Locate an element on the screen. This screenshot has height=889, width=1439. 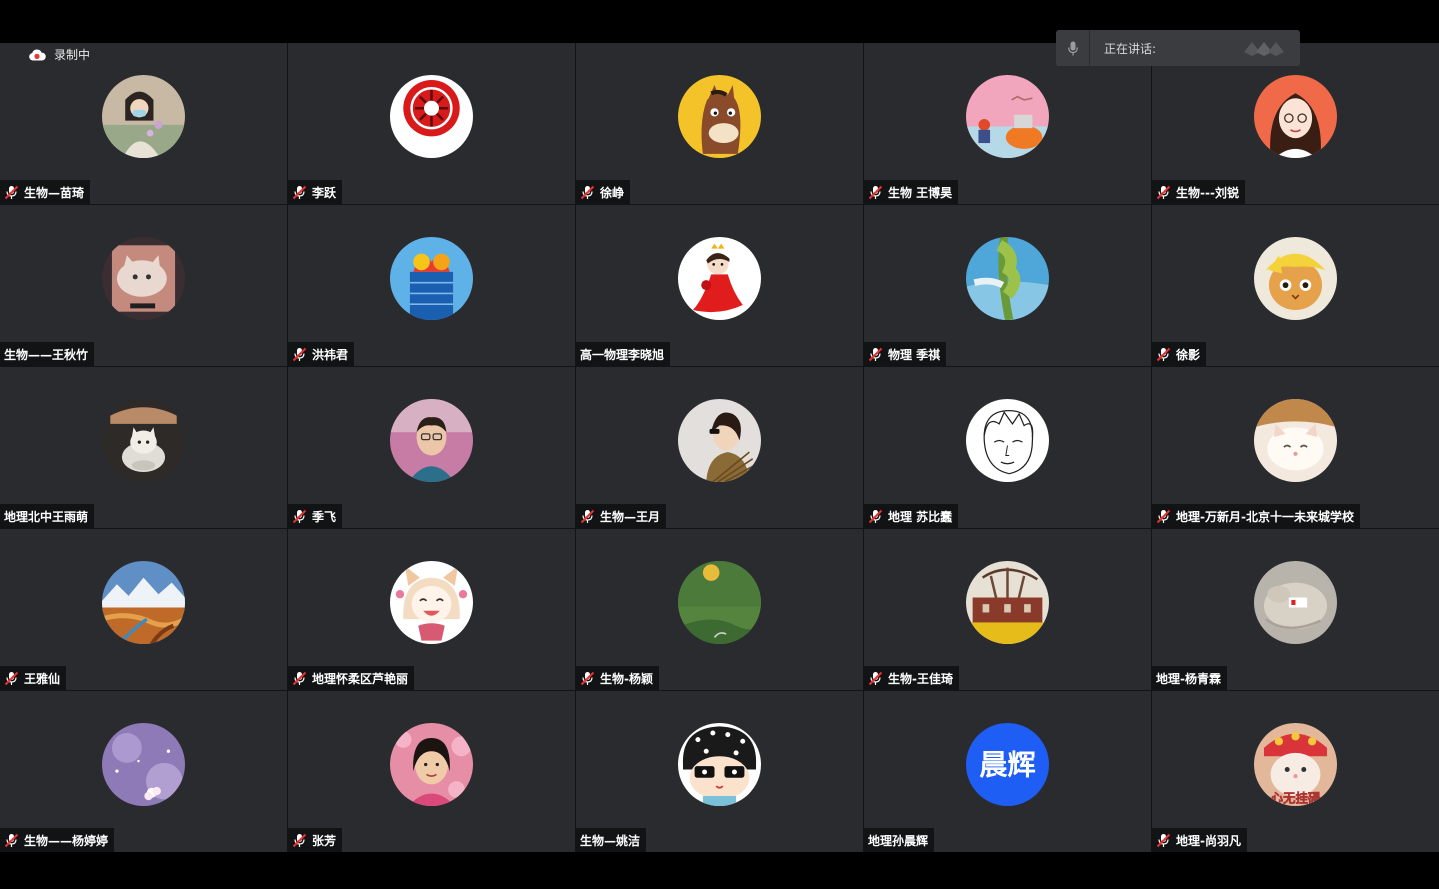
man-flowers-image is located at coordinates (431, 440).